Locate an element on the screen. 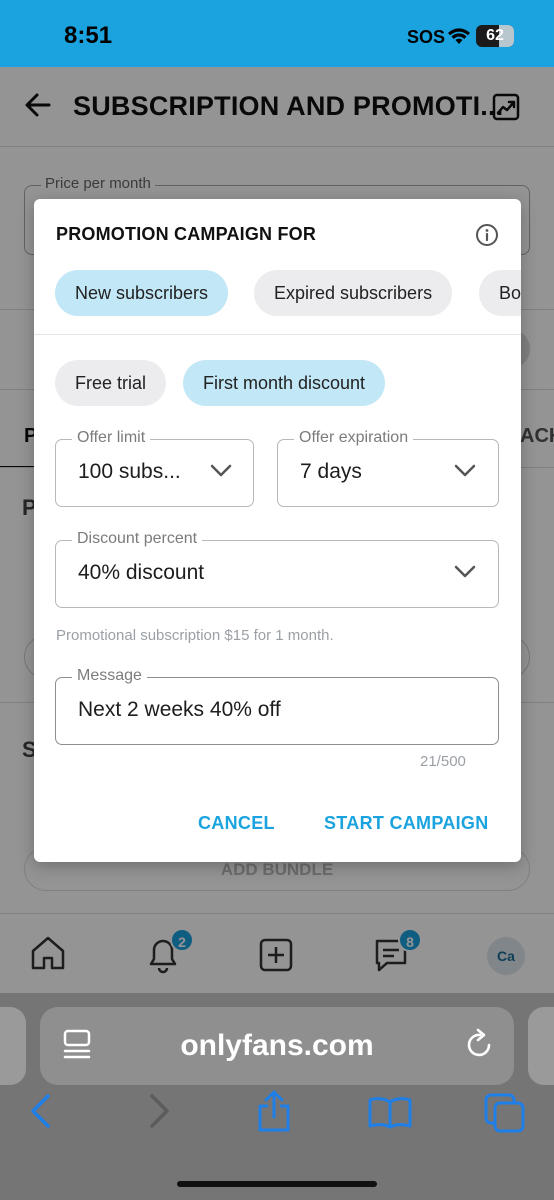 The height and width of the screenshot is (1200, 554). battery-level: 62 is located at coordinates (495, 35).